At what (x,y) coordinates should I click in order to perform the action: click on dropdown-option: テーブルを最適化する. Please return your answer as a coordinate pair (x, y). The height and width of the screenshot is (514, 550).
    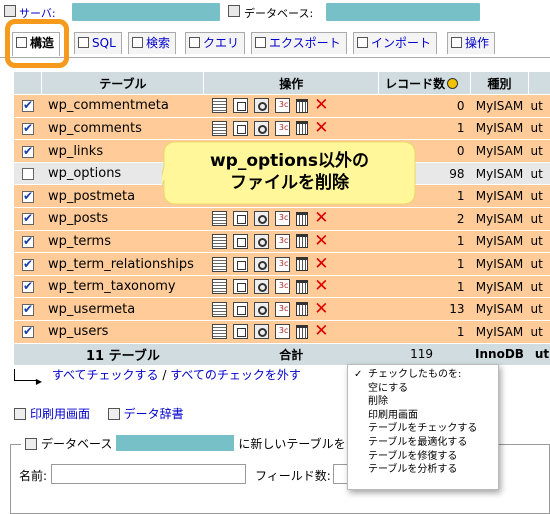
    Looking at the image, I should click on (423, 443).